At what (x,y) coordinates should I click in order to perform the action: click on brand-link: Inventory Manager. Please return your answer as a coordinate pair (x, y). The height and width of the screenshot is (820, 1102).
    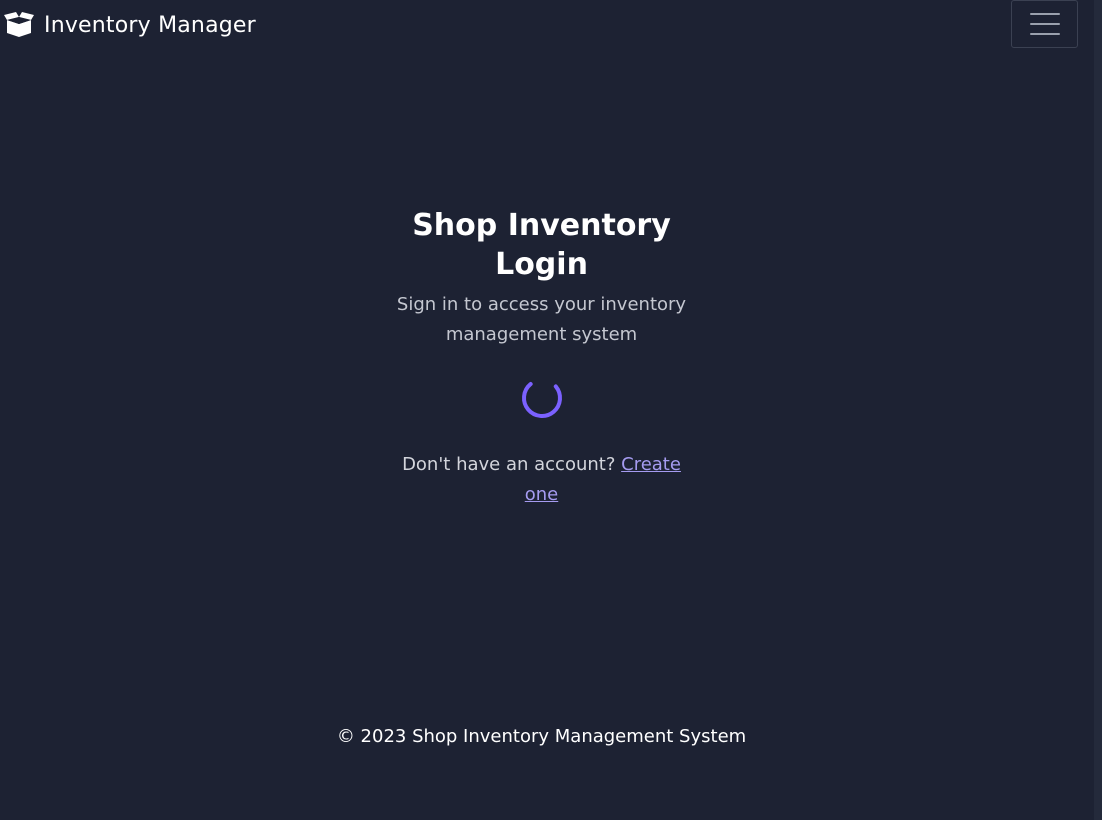
    Looking at the image, I should click on (130, 25).